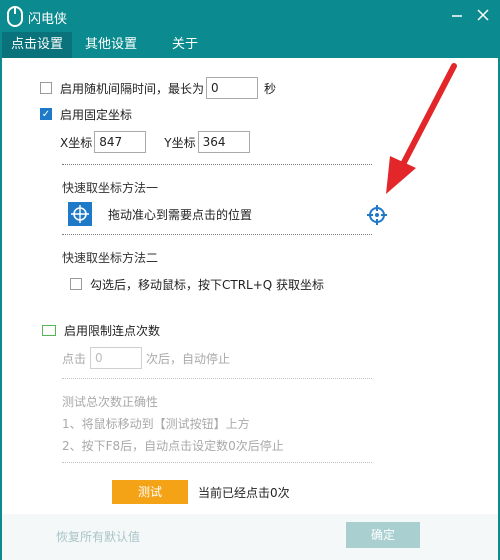 This screenshot has height=560, width=500. Describe the element at coordinates (37, 45) in the screenshot. I see `tab-click-settings: 点击设置` at that location.